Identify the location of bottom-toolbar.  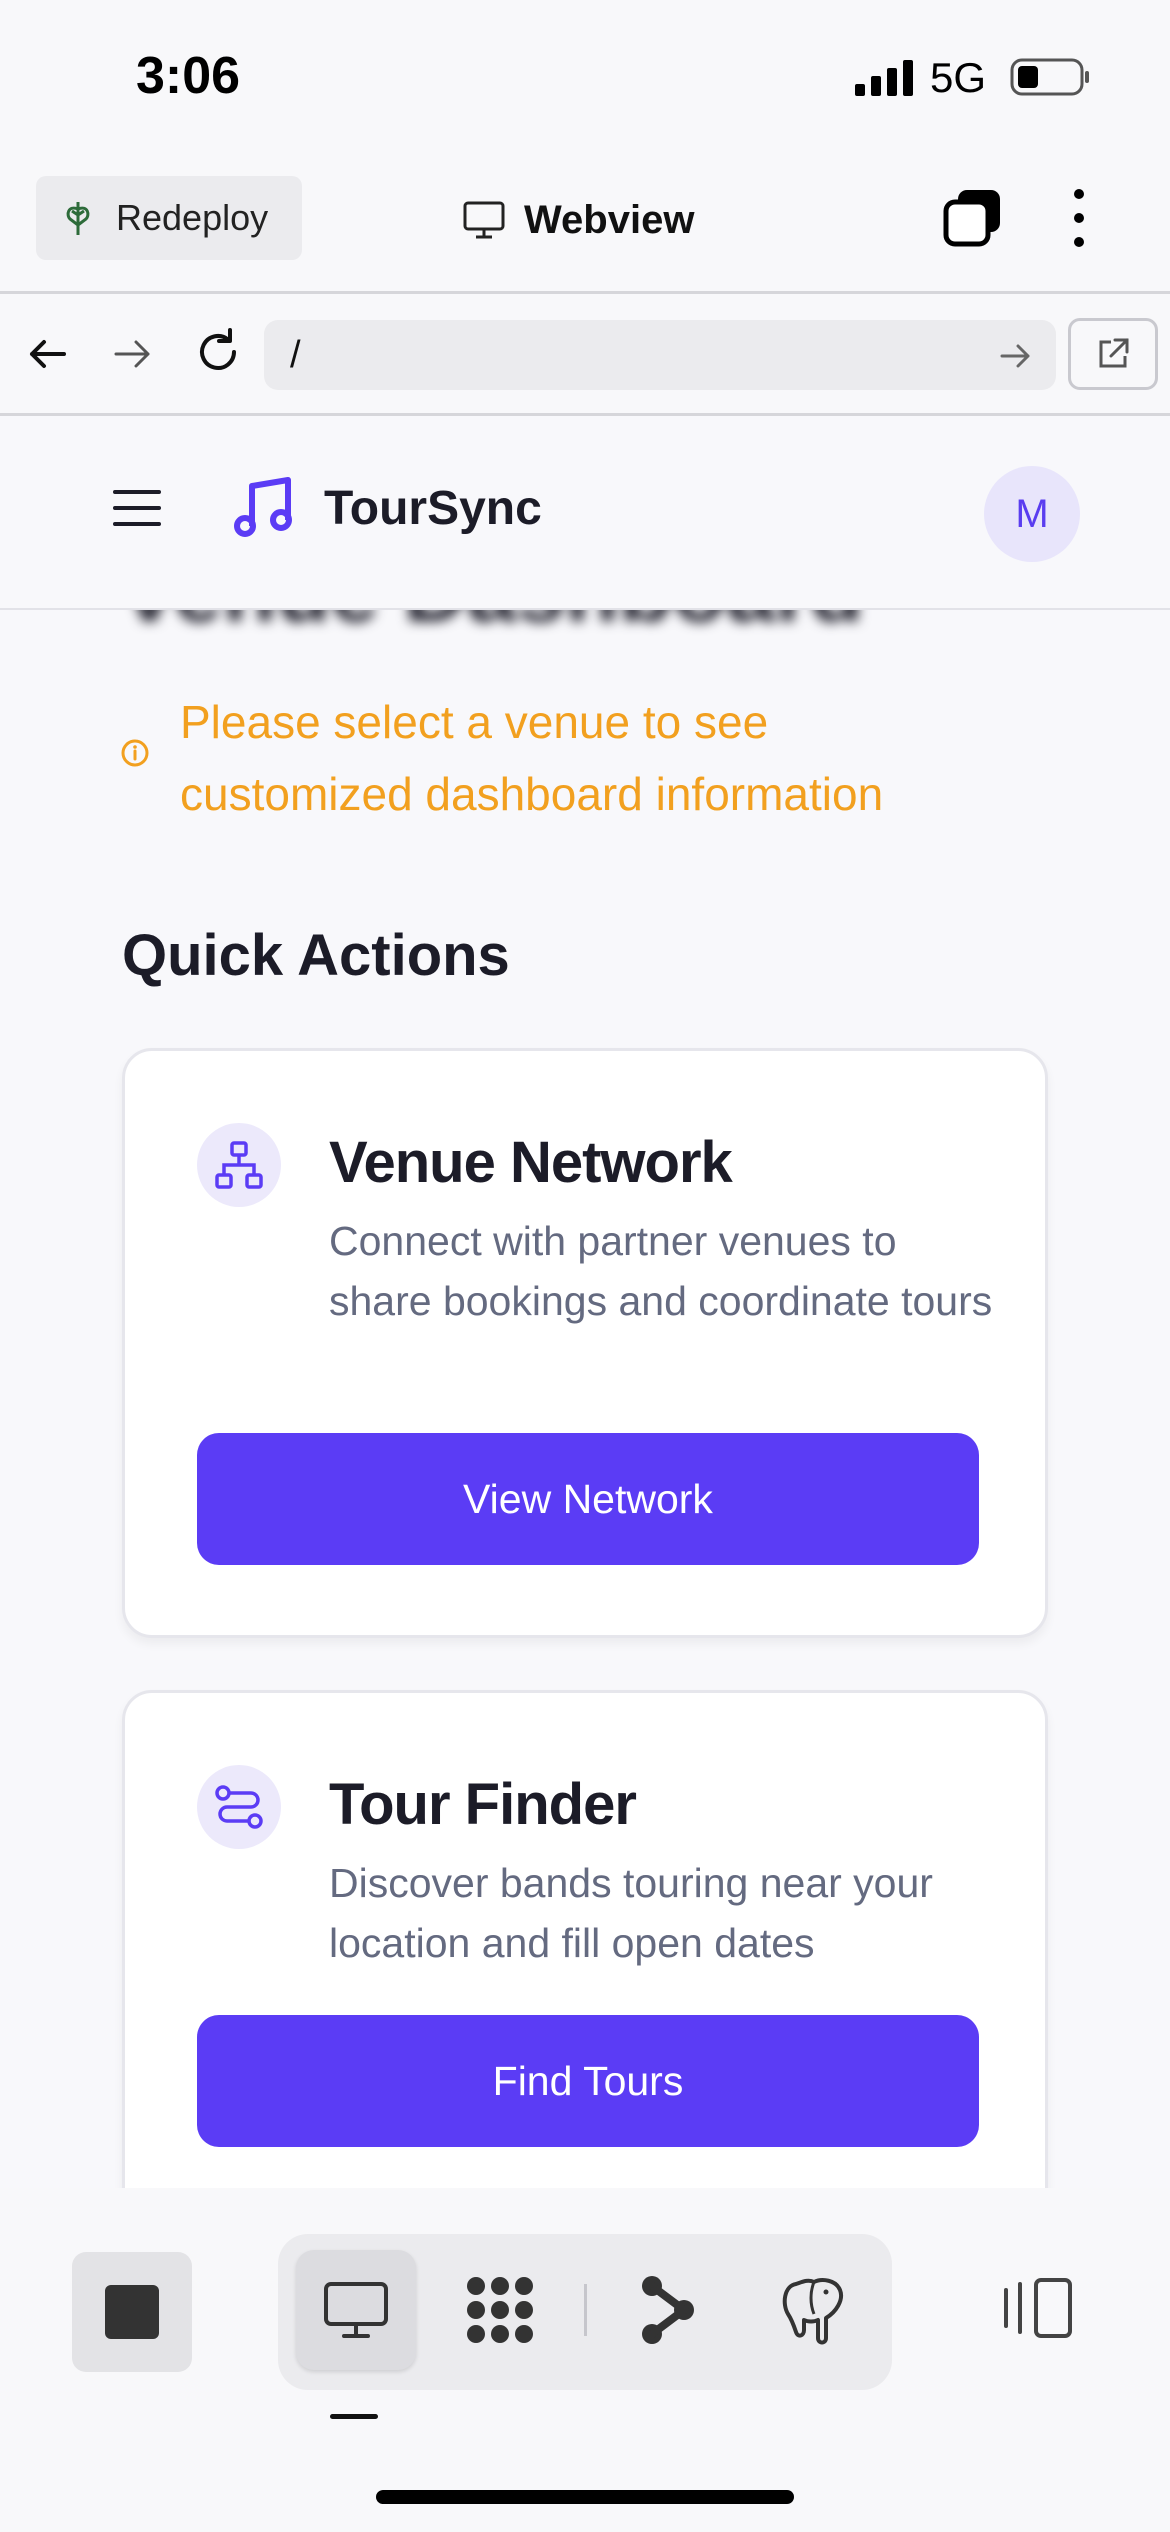
(585, 2360).